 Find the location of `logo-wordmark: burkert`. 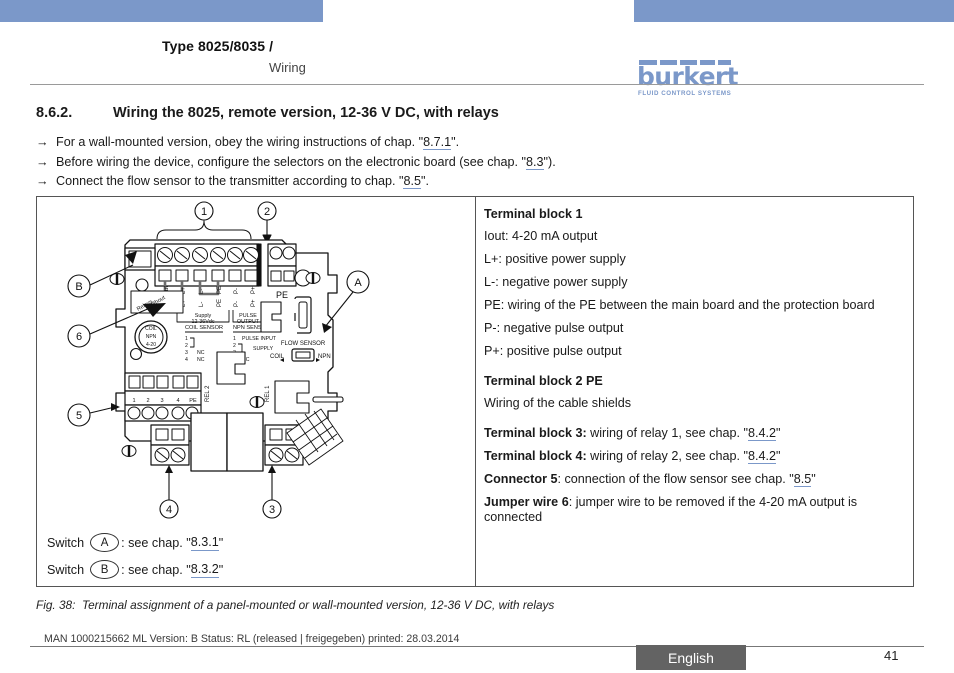

logo-wordmark: burkert is located at coordinates (688, 76).